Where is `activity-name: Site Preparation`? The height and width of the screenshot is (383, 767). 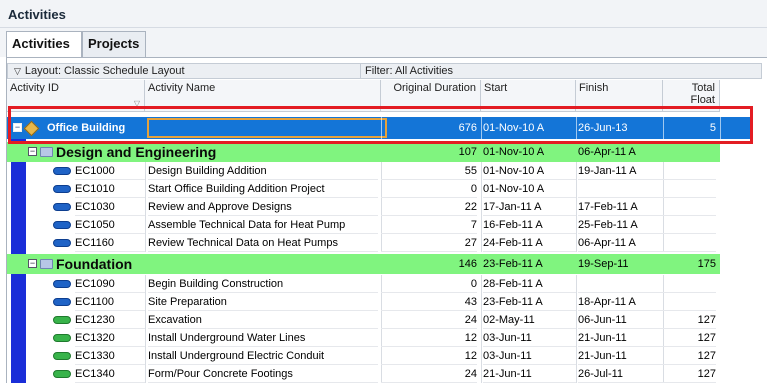 activity-name: Site Preparation is located at coordinates (263, 302).